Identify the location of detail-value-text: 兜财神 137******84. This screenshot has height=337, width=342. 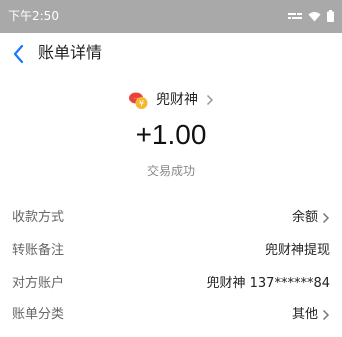
(268, 283).